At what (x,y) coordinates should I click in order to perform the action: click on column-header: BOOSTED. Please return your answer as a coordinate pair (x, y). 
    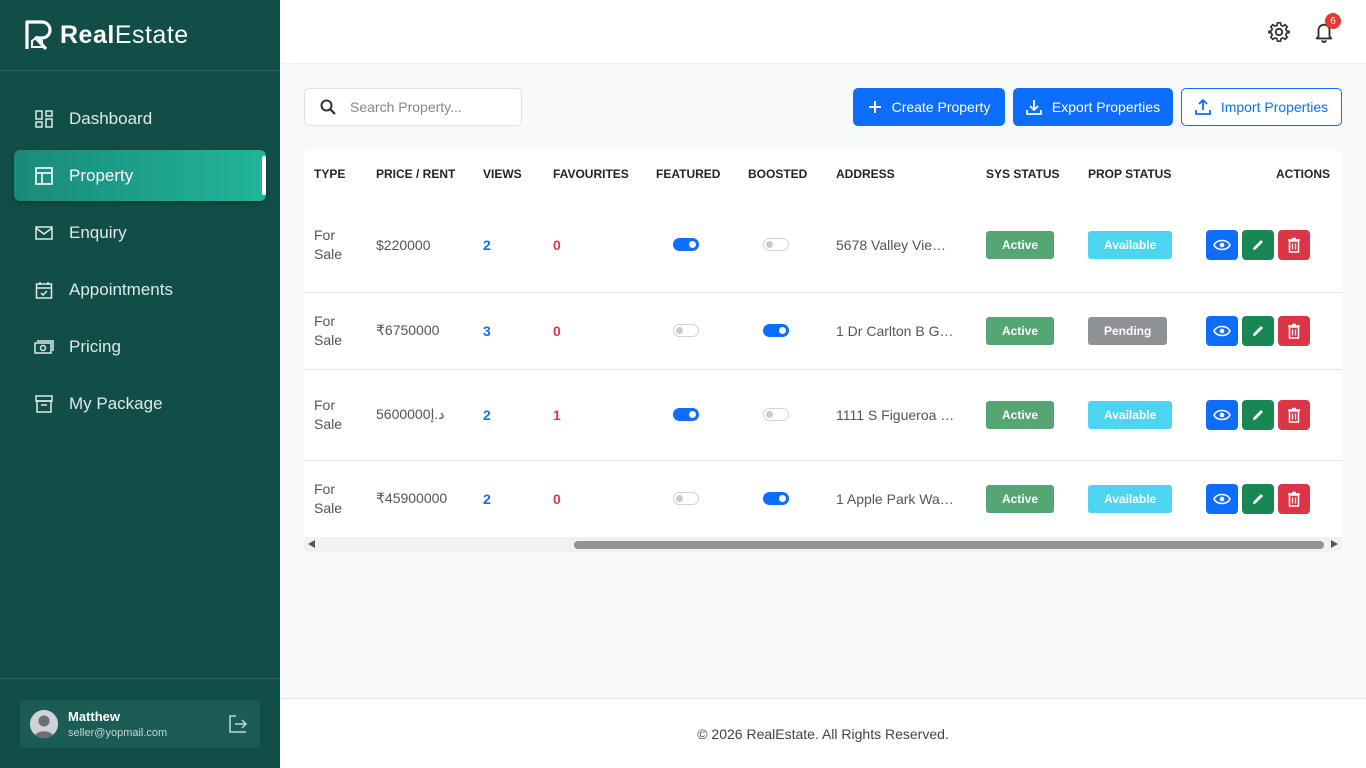
    Looking at the image, I should click on (782, 174).